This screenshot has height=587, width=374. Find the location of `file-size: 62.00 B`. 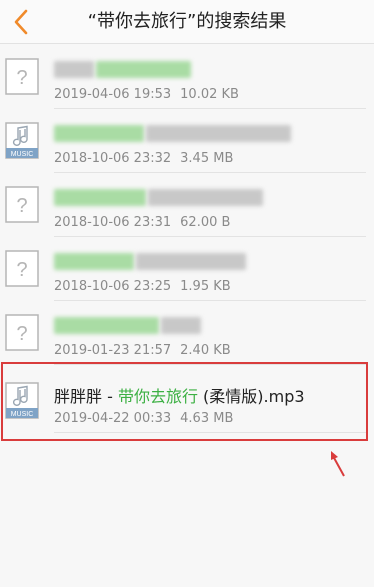

file-size: 62.00 B is located at coordinates (205, 222).